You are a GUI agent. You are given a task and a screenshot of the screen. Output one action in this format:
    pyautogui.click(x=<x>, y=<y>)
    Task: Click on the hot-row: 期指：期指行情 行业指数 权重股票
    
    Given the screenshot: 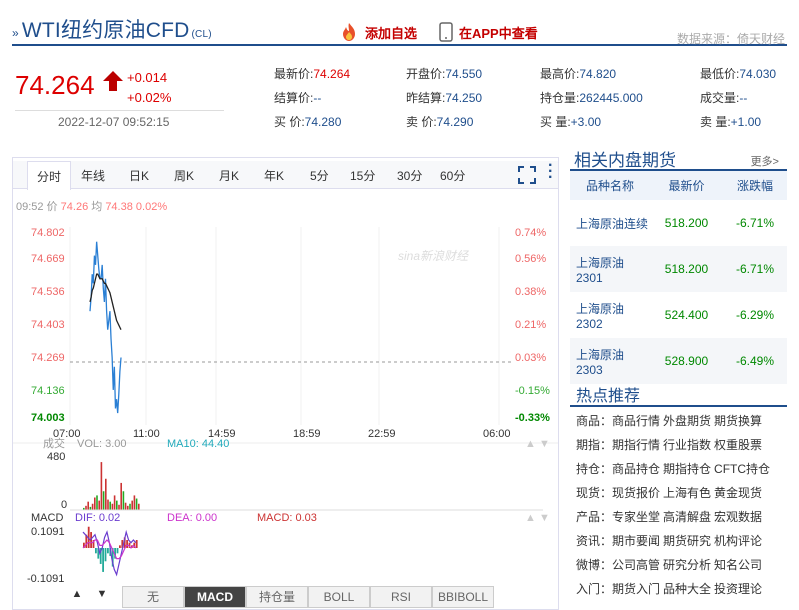 What is the action you would take?
    pyautogui.click(x=681, y=445)
    